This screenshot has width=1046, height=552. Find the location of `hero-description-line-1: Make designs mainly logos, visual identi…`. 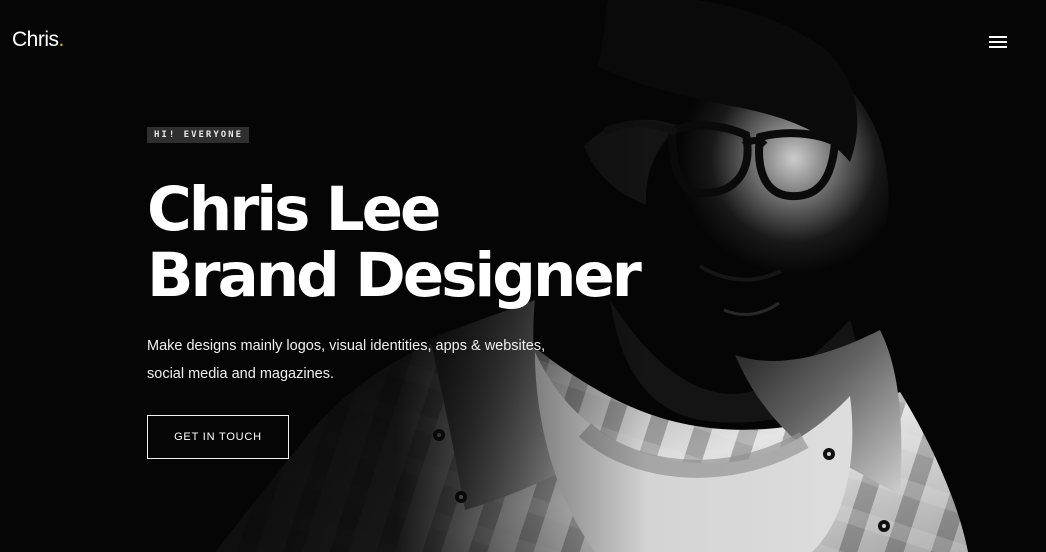

hero-description-line-1: Make designs mainly logos, visual identi… is located at coordinates (346, 346).